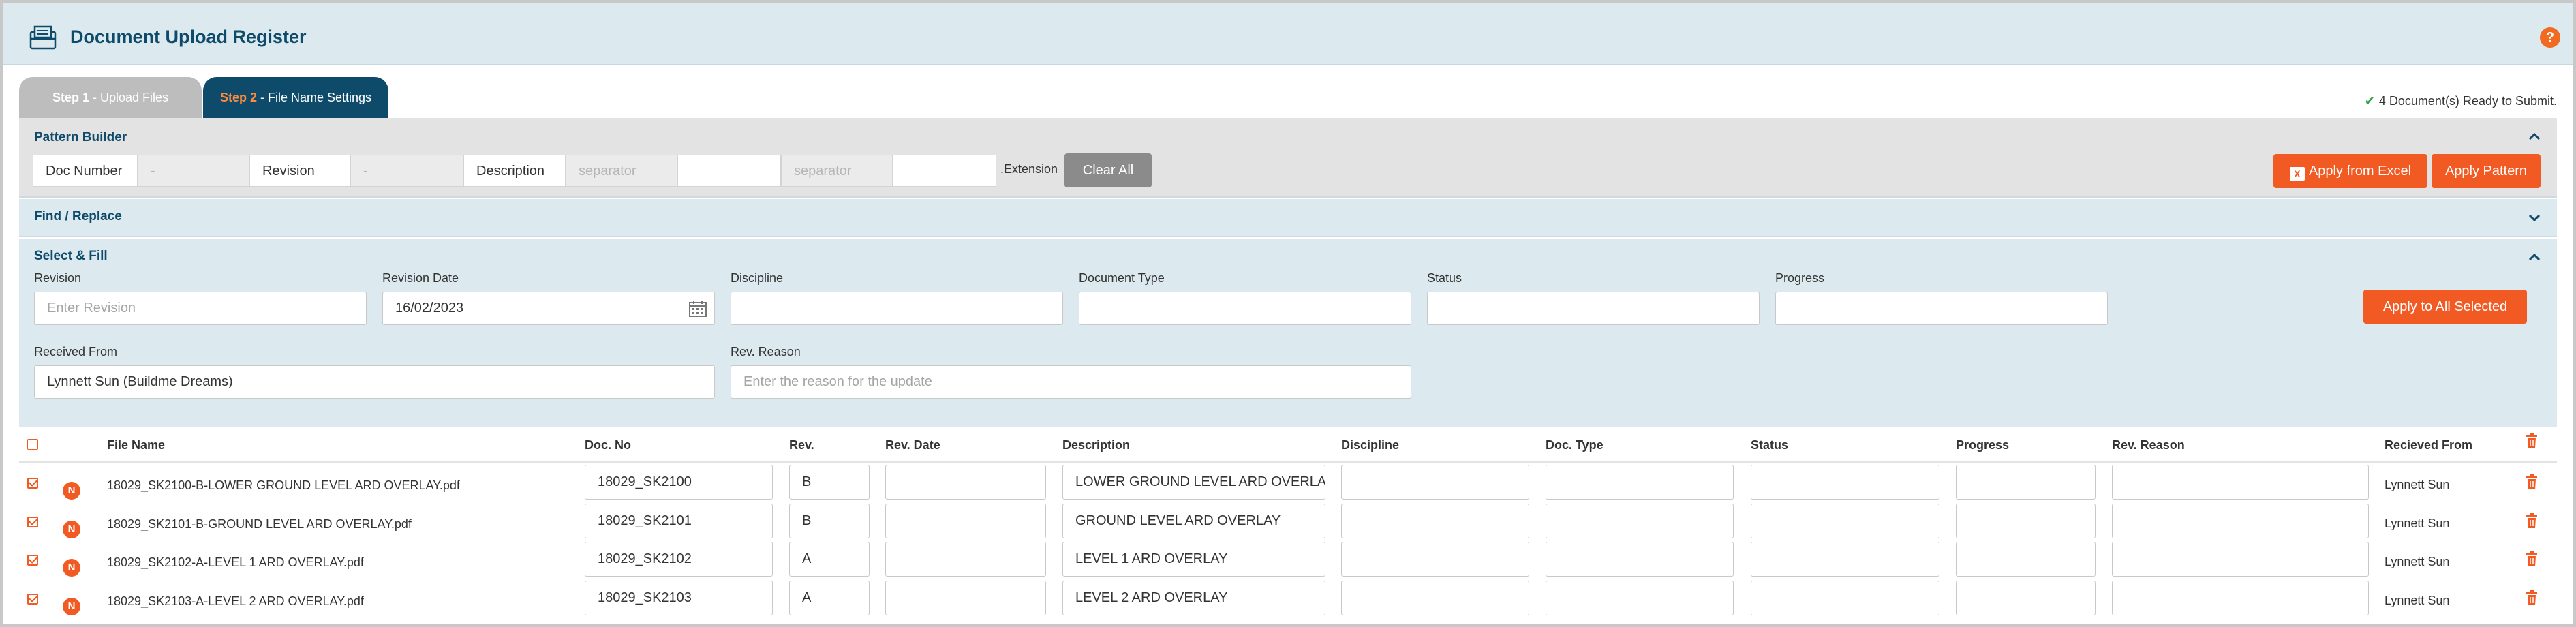  What do you see at coordinates (32, 444) in the screenshot?
I see `select-all-checkbox` at bounding box center [32, 444].